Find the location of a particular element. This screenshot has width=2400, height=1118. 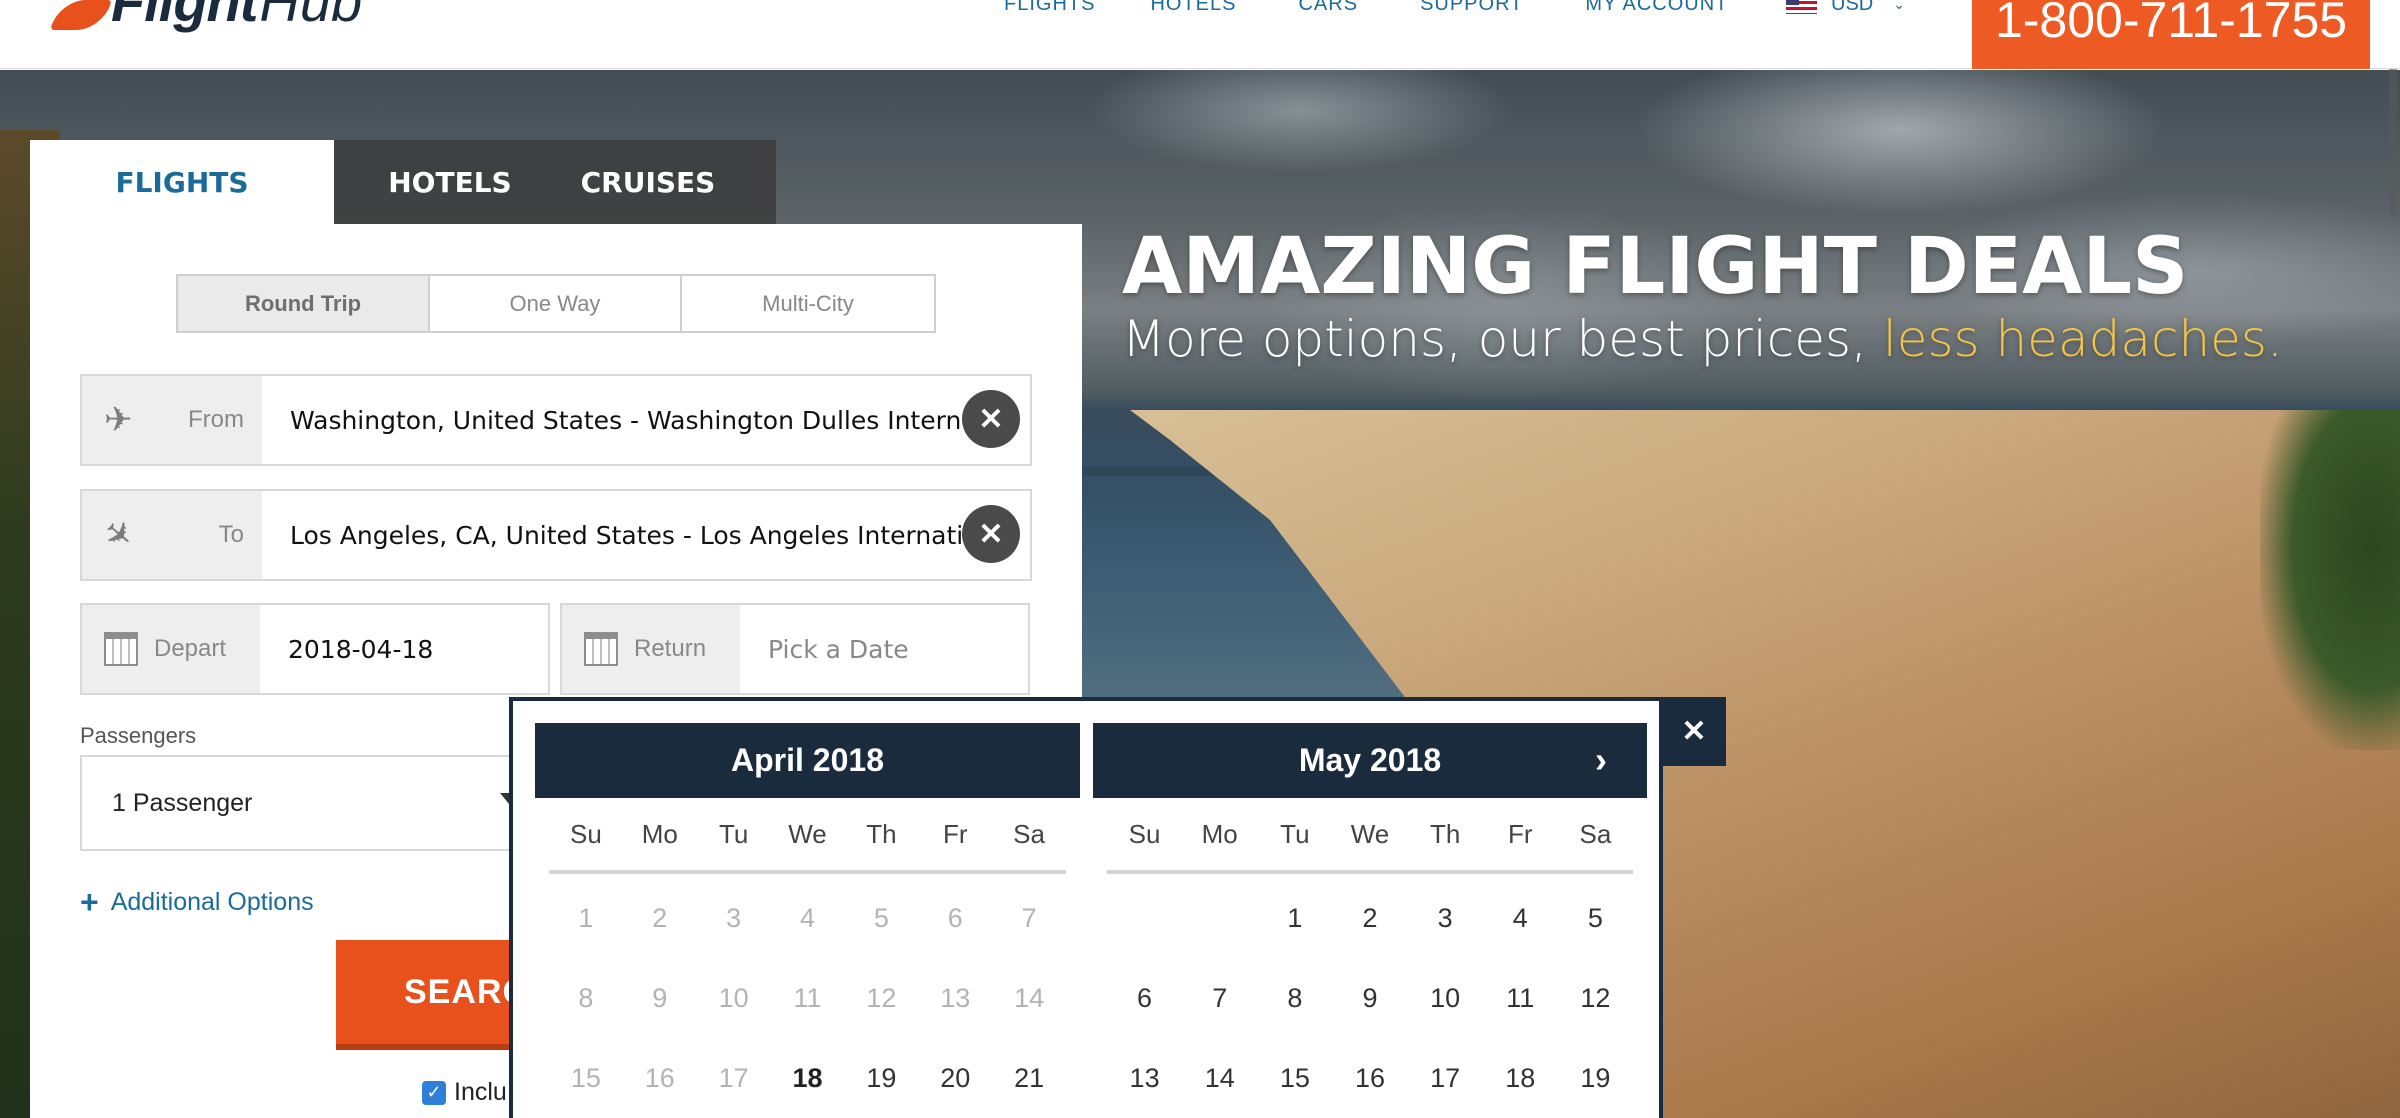

calendar-icon is located at coordinates (601, 649).